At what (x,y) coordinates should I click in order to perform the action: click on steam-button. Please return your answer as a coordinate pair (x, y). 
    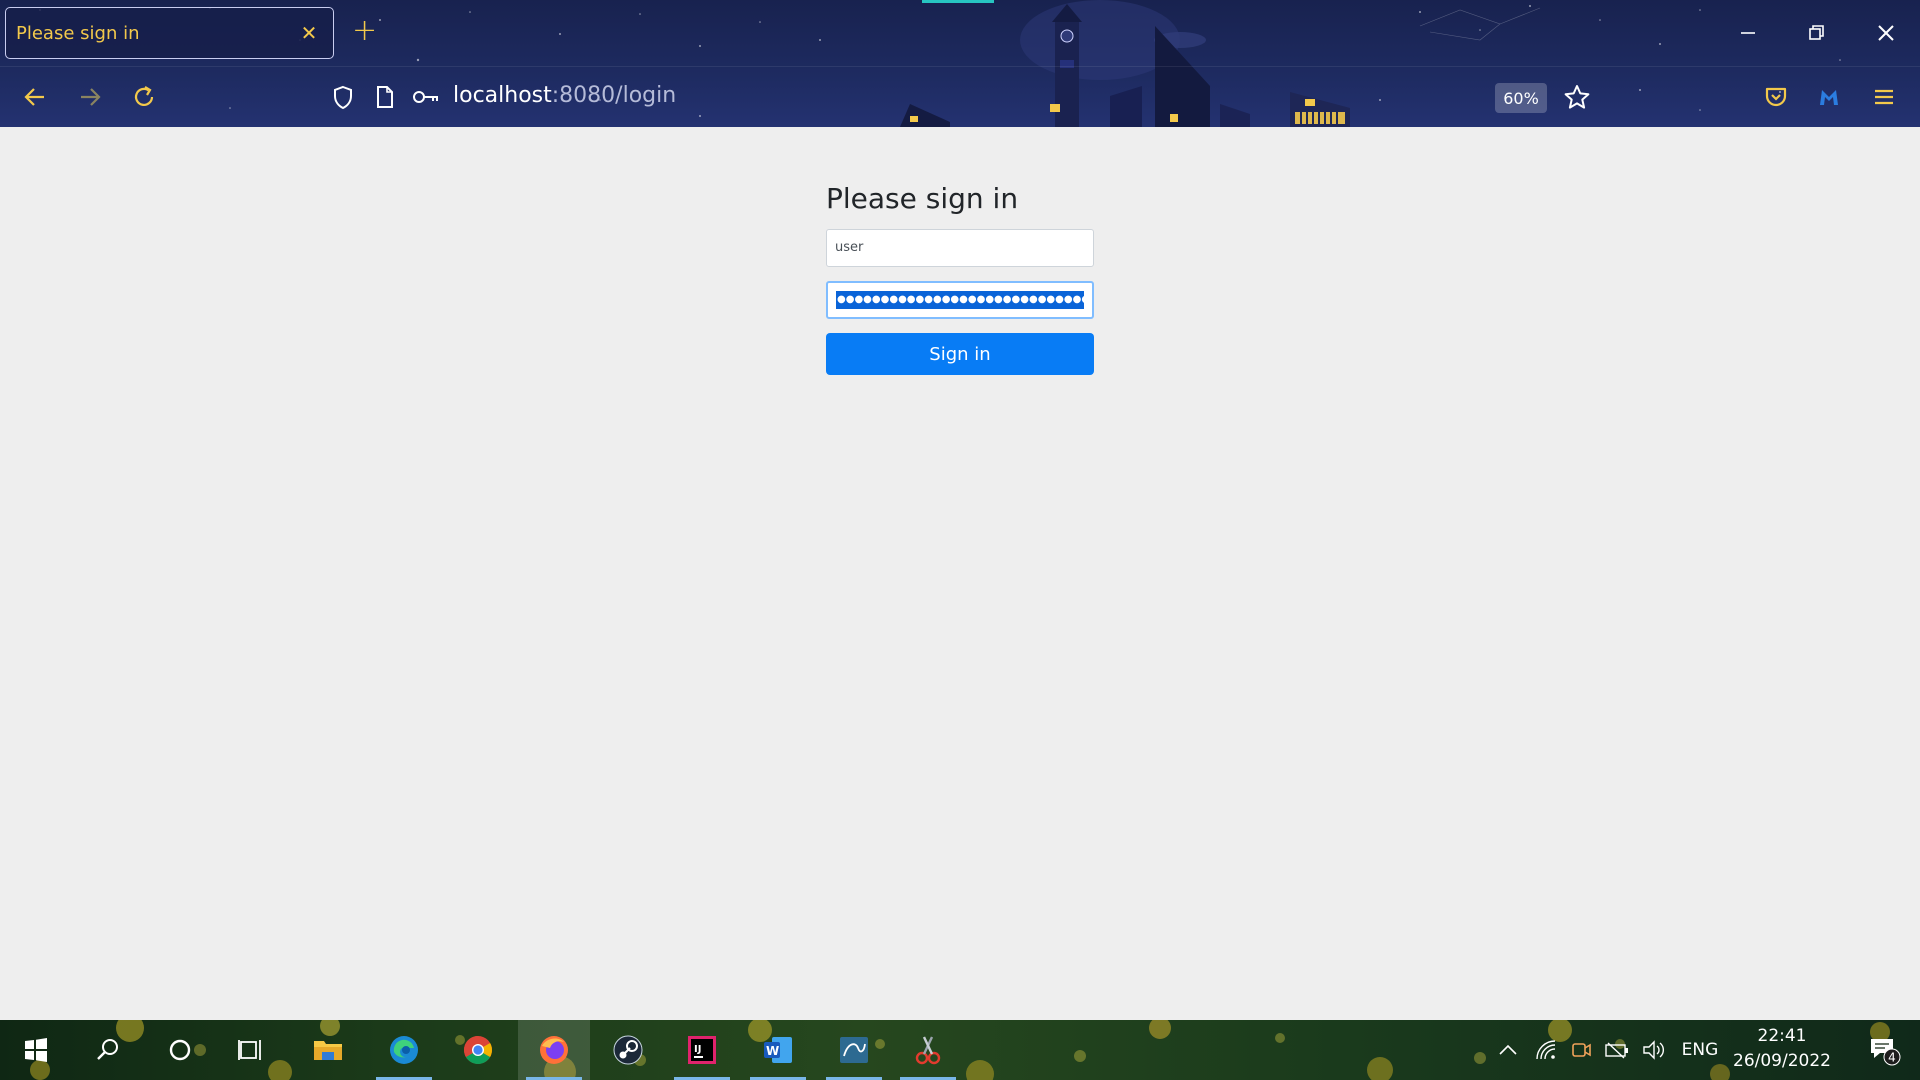
    Looking at the image, I should click on (628, 1050).